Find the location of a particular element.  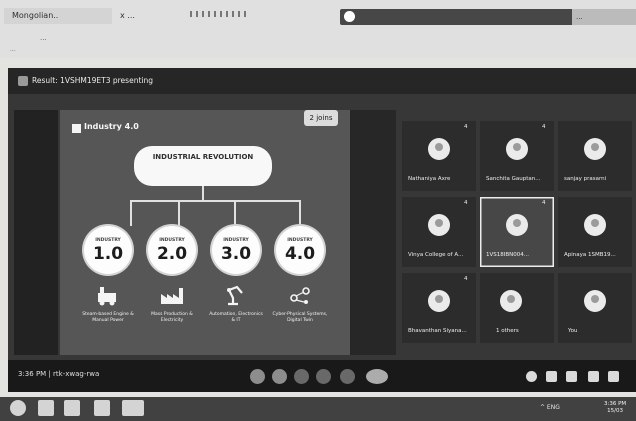

factory-icon is located at coordinates (172, 296).